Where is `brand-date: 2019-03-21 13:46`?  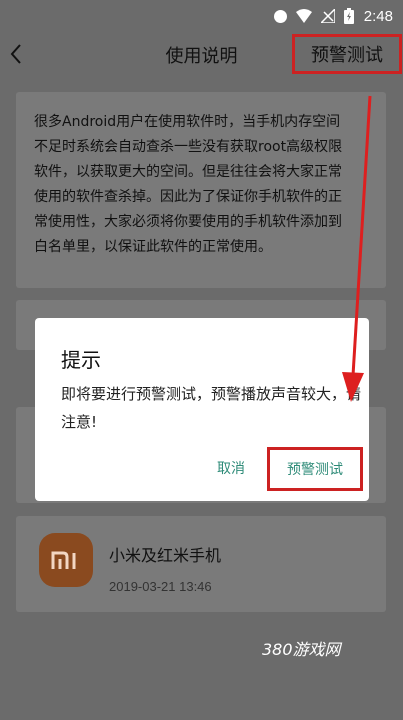 brand-date: 2019-03-21 13:46 is located at coordinates (160, 586).